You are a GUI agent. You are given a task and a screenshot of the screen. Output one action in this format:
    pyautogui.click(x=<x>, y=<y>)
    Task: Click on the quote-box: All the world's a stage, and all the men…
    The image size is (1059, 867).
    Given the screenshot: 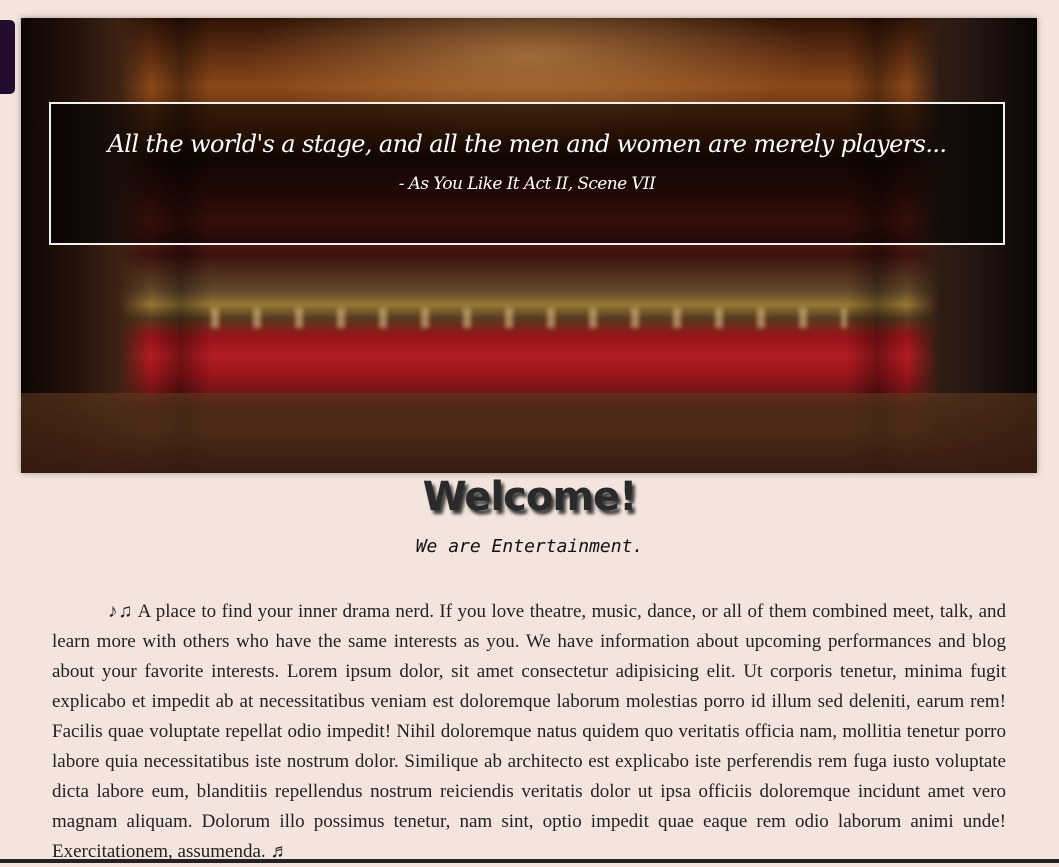 What is the action you would take?
    pyautogui.click(x=527, y=173)
    